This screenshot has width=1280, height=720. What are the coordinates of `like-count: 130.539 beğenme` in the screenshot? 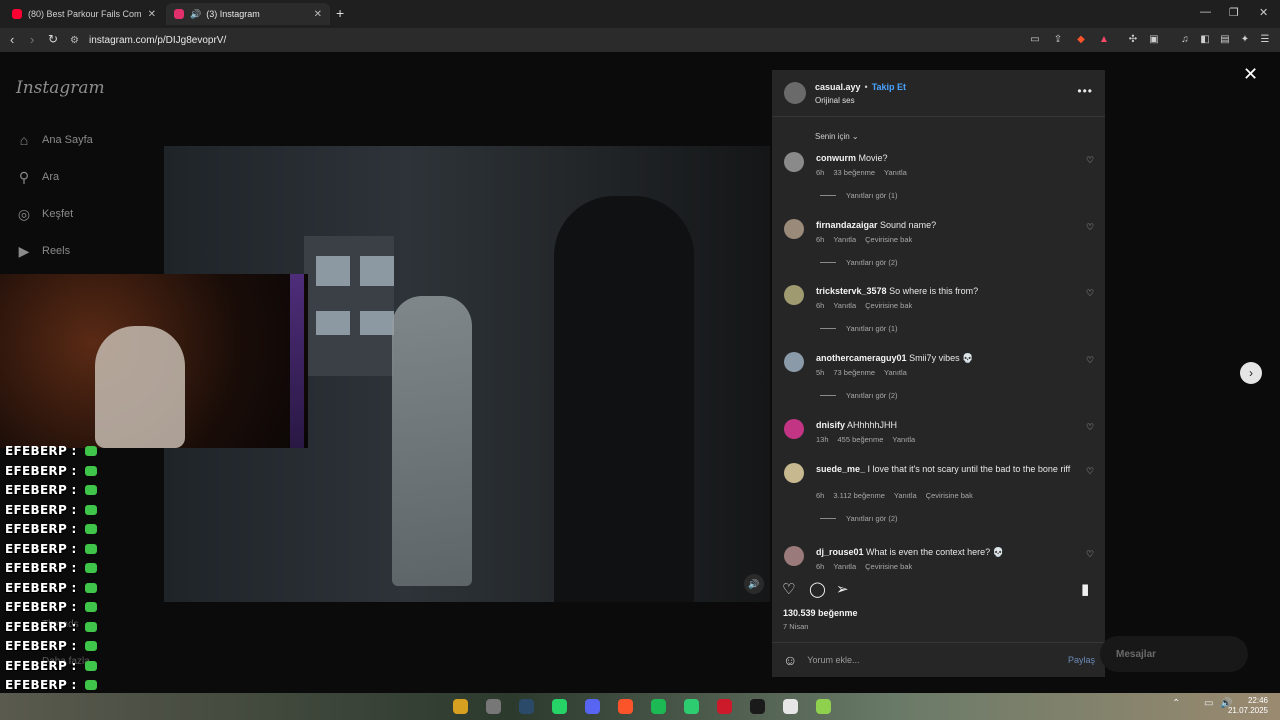 It's located at (820, 613).